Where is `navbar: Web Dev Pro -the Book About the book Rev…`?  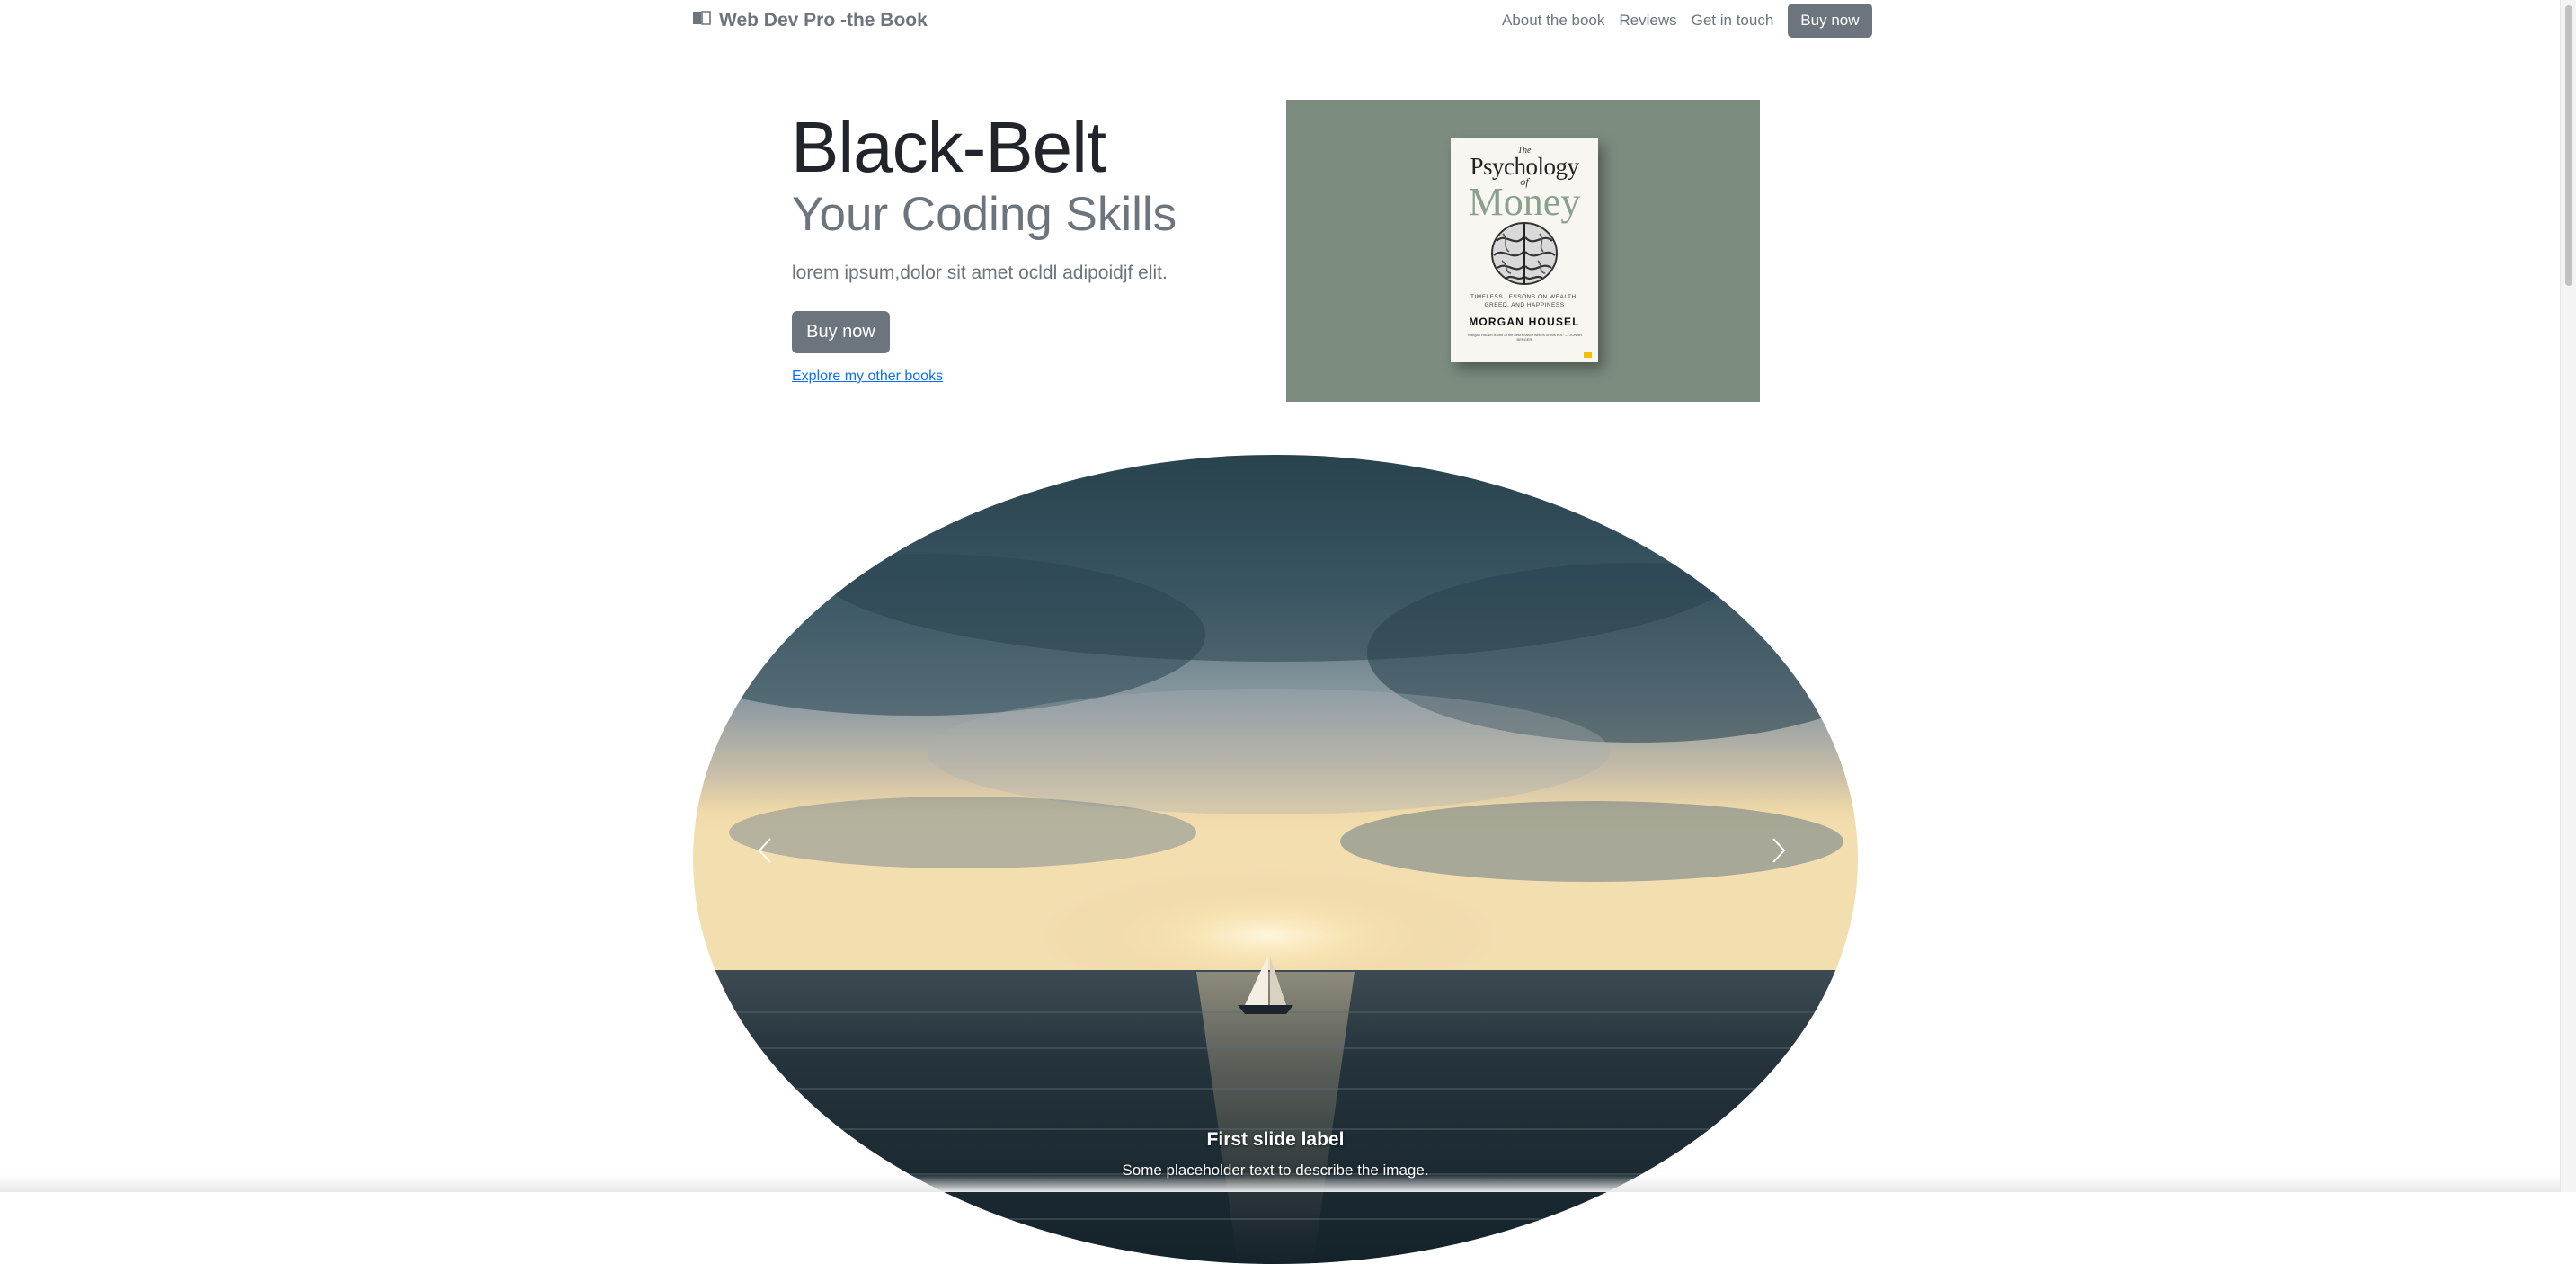 navbar: Web Dev Pro -the Book About the book Rev… is located at coordinates (1280, 20).